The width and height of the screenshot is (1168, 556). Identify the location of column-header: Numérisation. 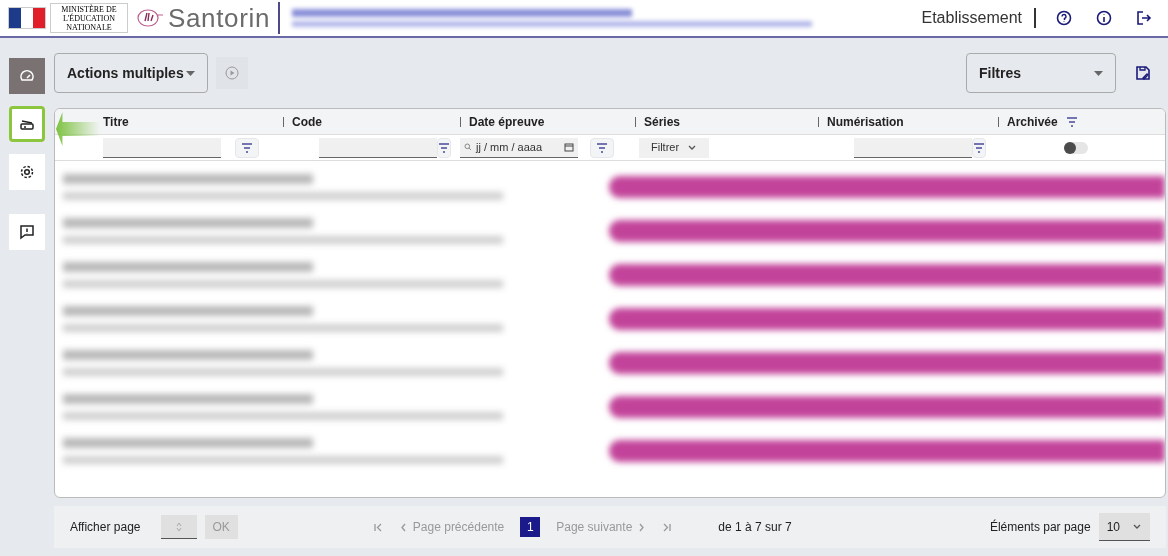
(865, 121).